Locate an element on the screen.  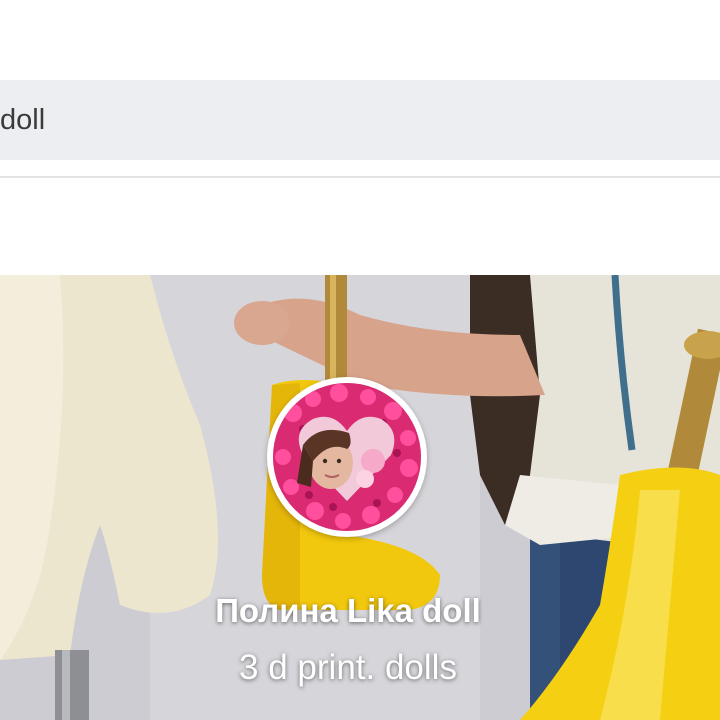
avatar-photo-icon is located at coordinates (347, 457).